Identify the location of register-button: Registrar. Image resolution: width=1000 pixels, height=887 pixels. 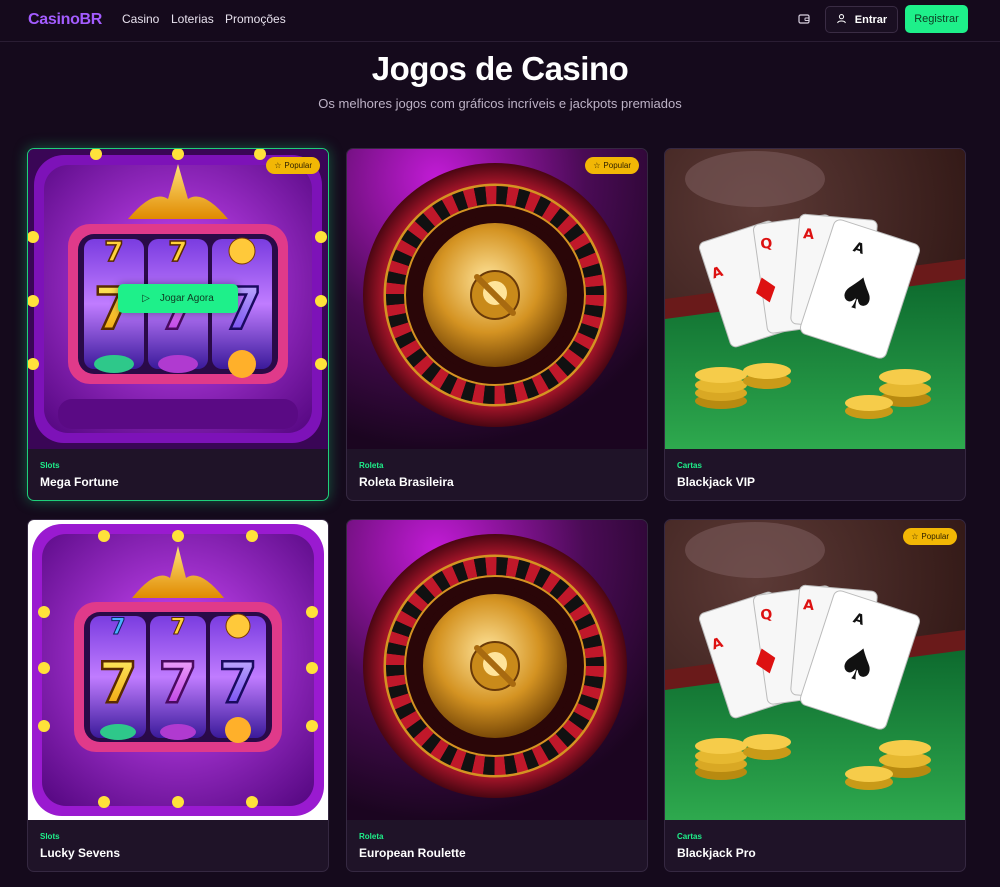
(936, 19).